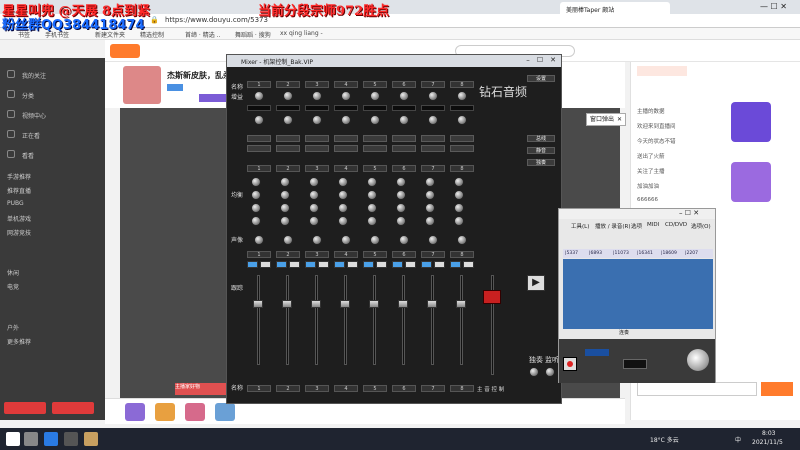 The width and height of the screenshot is (800, 450). Describe the element at coordinates (19, 232) in the screenshot. I see `sidebar-item: 网游竞技` at that location.